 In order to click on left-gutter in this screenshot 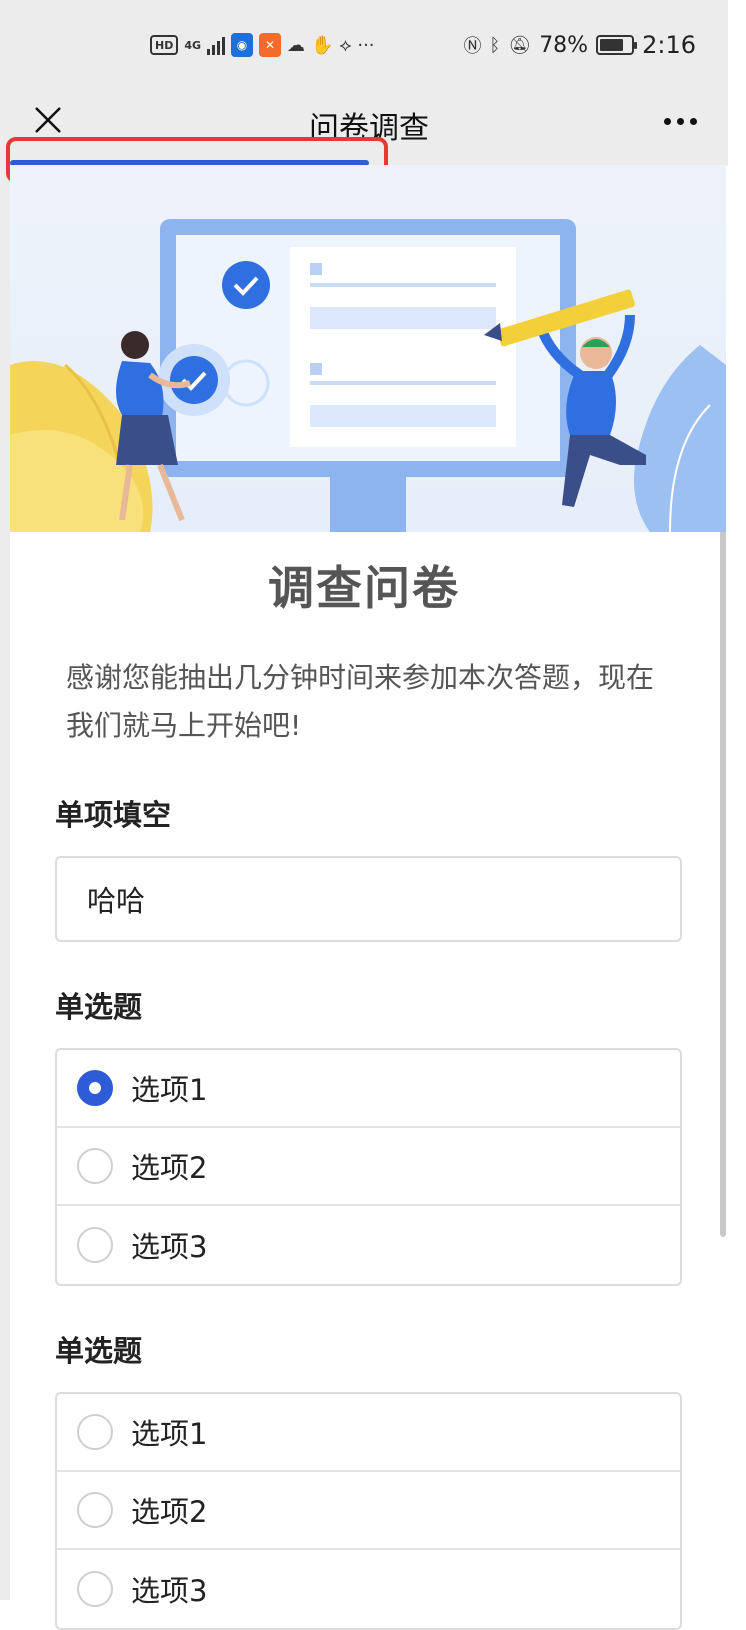, I will do `click(5, 800)`.